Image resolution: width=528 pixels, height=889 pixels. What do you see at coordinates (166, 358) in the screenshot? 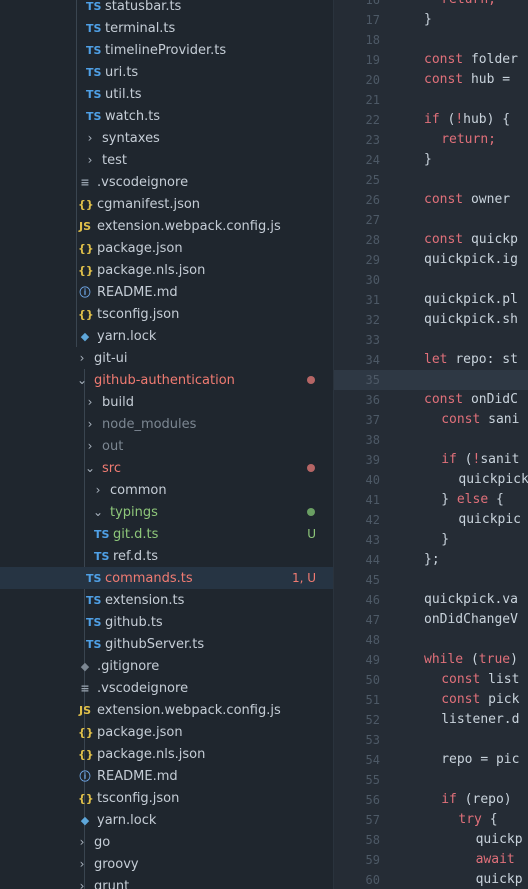
I see `tree-folder: › git-ui` at bounding box center [166, 358].